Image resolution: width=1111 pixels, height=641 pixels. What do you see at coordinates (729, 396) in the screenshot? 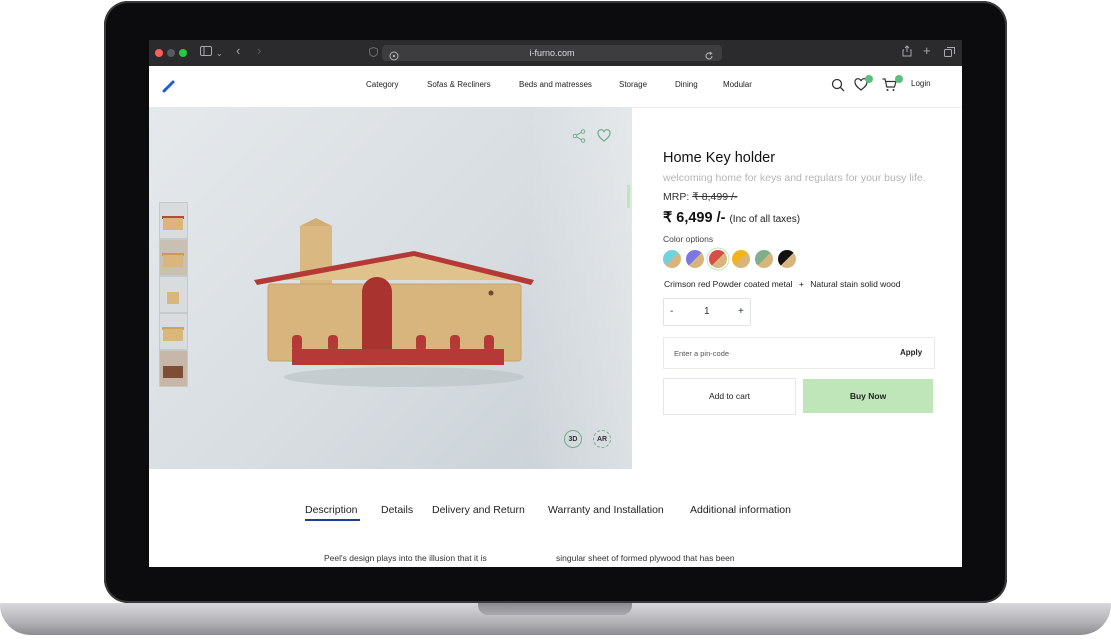
I see `add-to-cart-button: Add to cart` at bounding box center [729, 396].